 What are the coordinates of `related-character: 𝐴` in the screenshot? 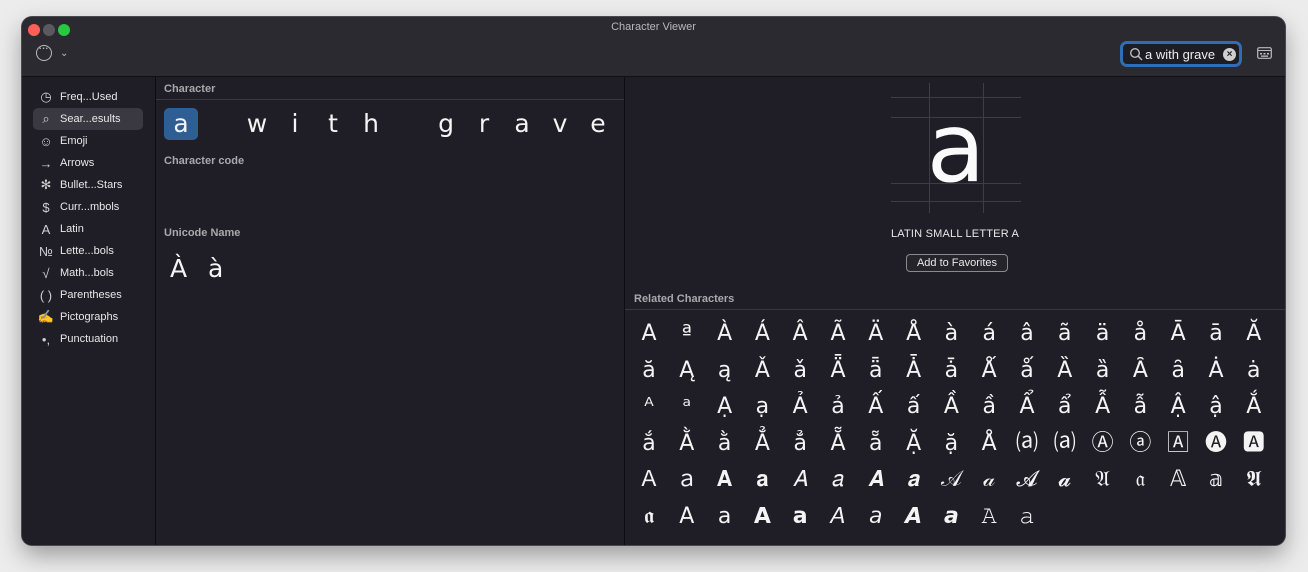 It's located at (800, 480).